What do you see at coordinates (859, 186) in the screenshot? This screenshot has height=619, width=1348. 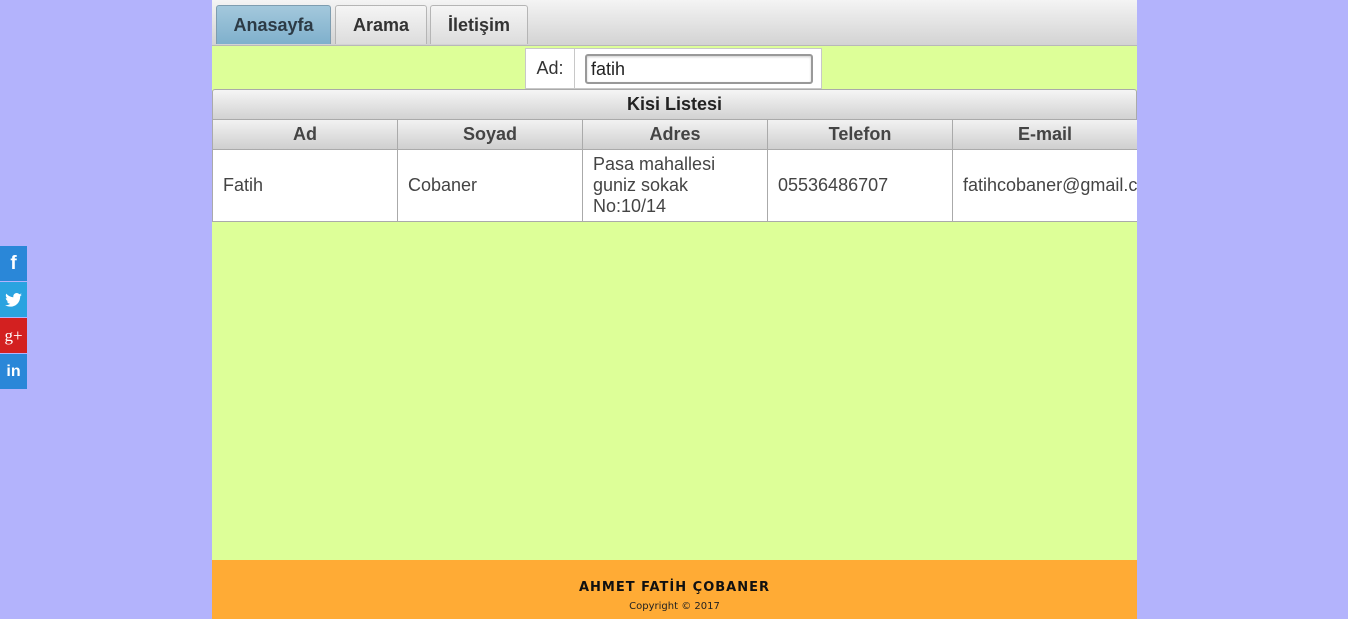 I see `cell-telefon: 05536486707` at bounding box center [859, 186].